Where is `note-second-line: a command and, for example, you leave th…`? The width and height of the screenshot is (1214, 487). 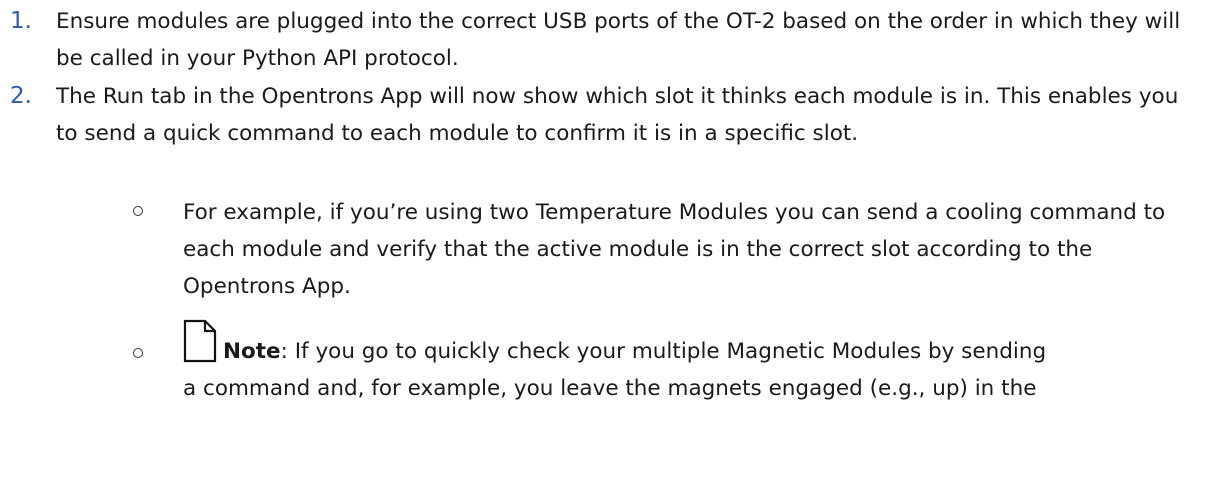
note-second-line: a command and, for example, you leave th… is located at coordinates (610, 388).